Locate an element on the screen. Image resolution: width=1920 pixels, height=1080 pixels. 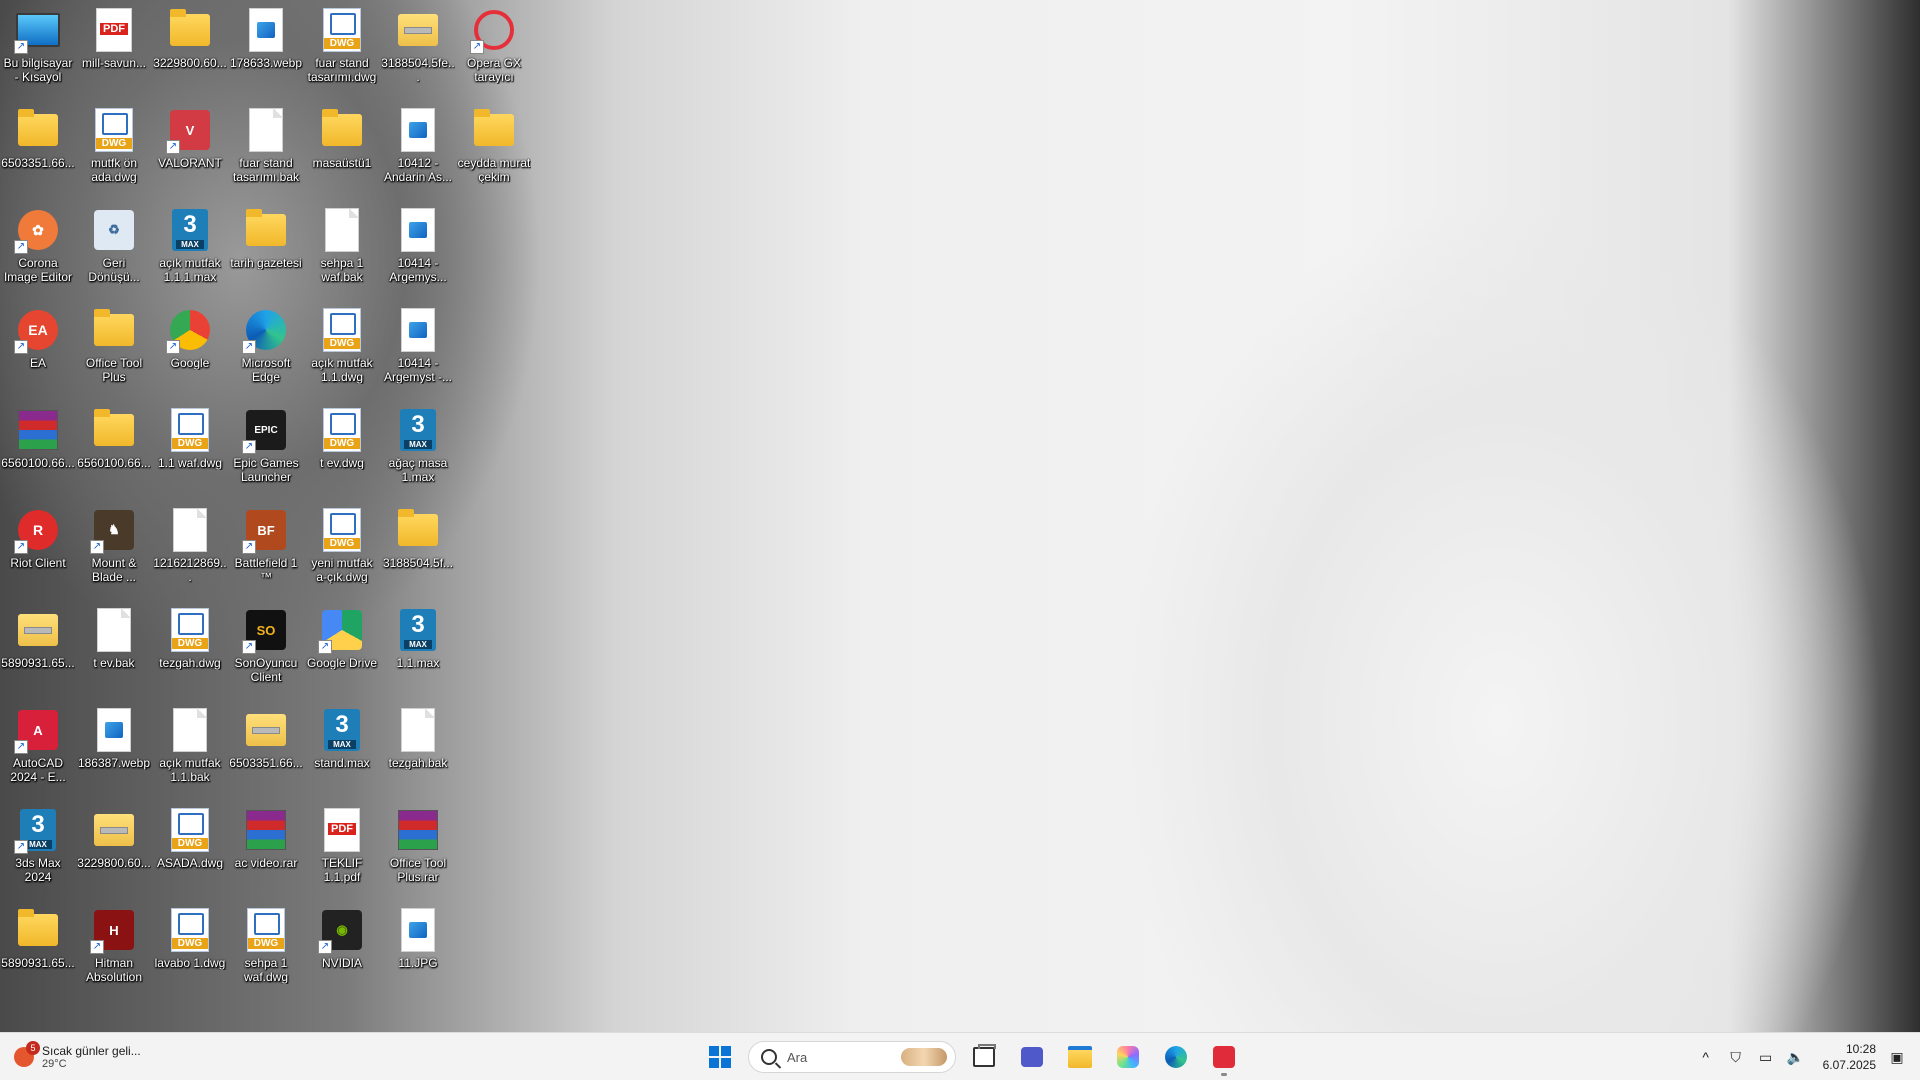
desktop-icon: R ↗ Riot Client is located at coordinates (38, 552).